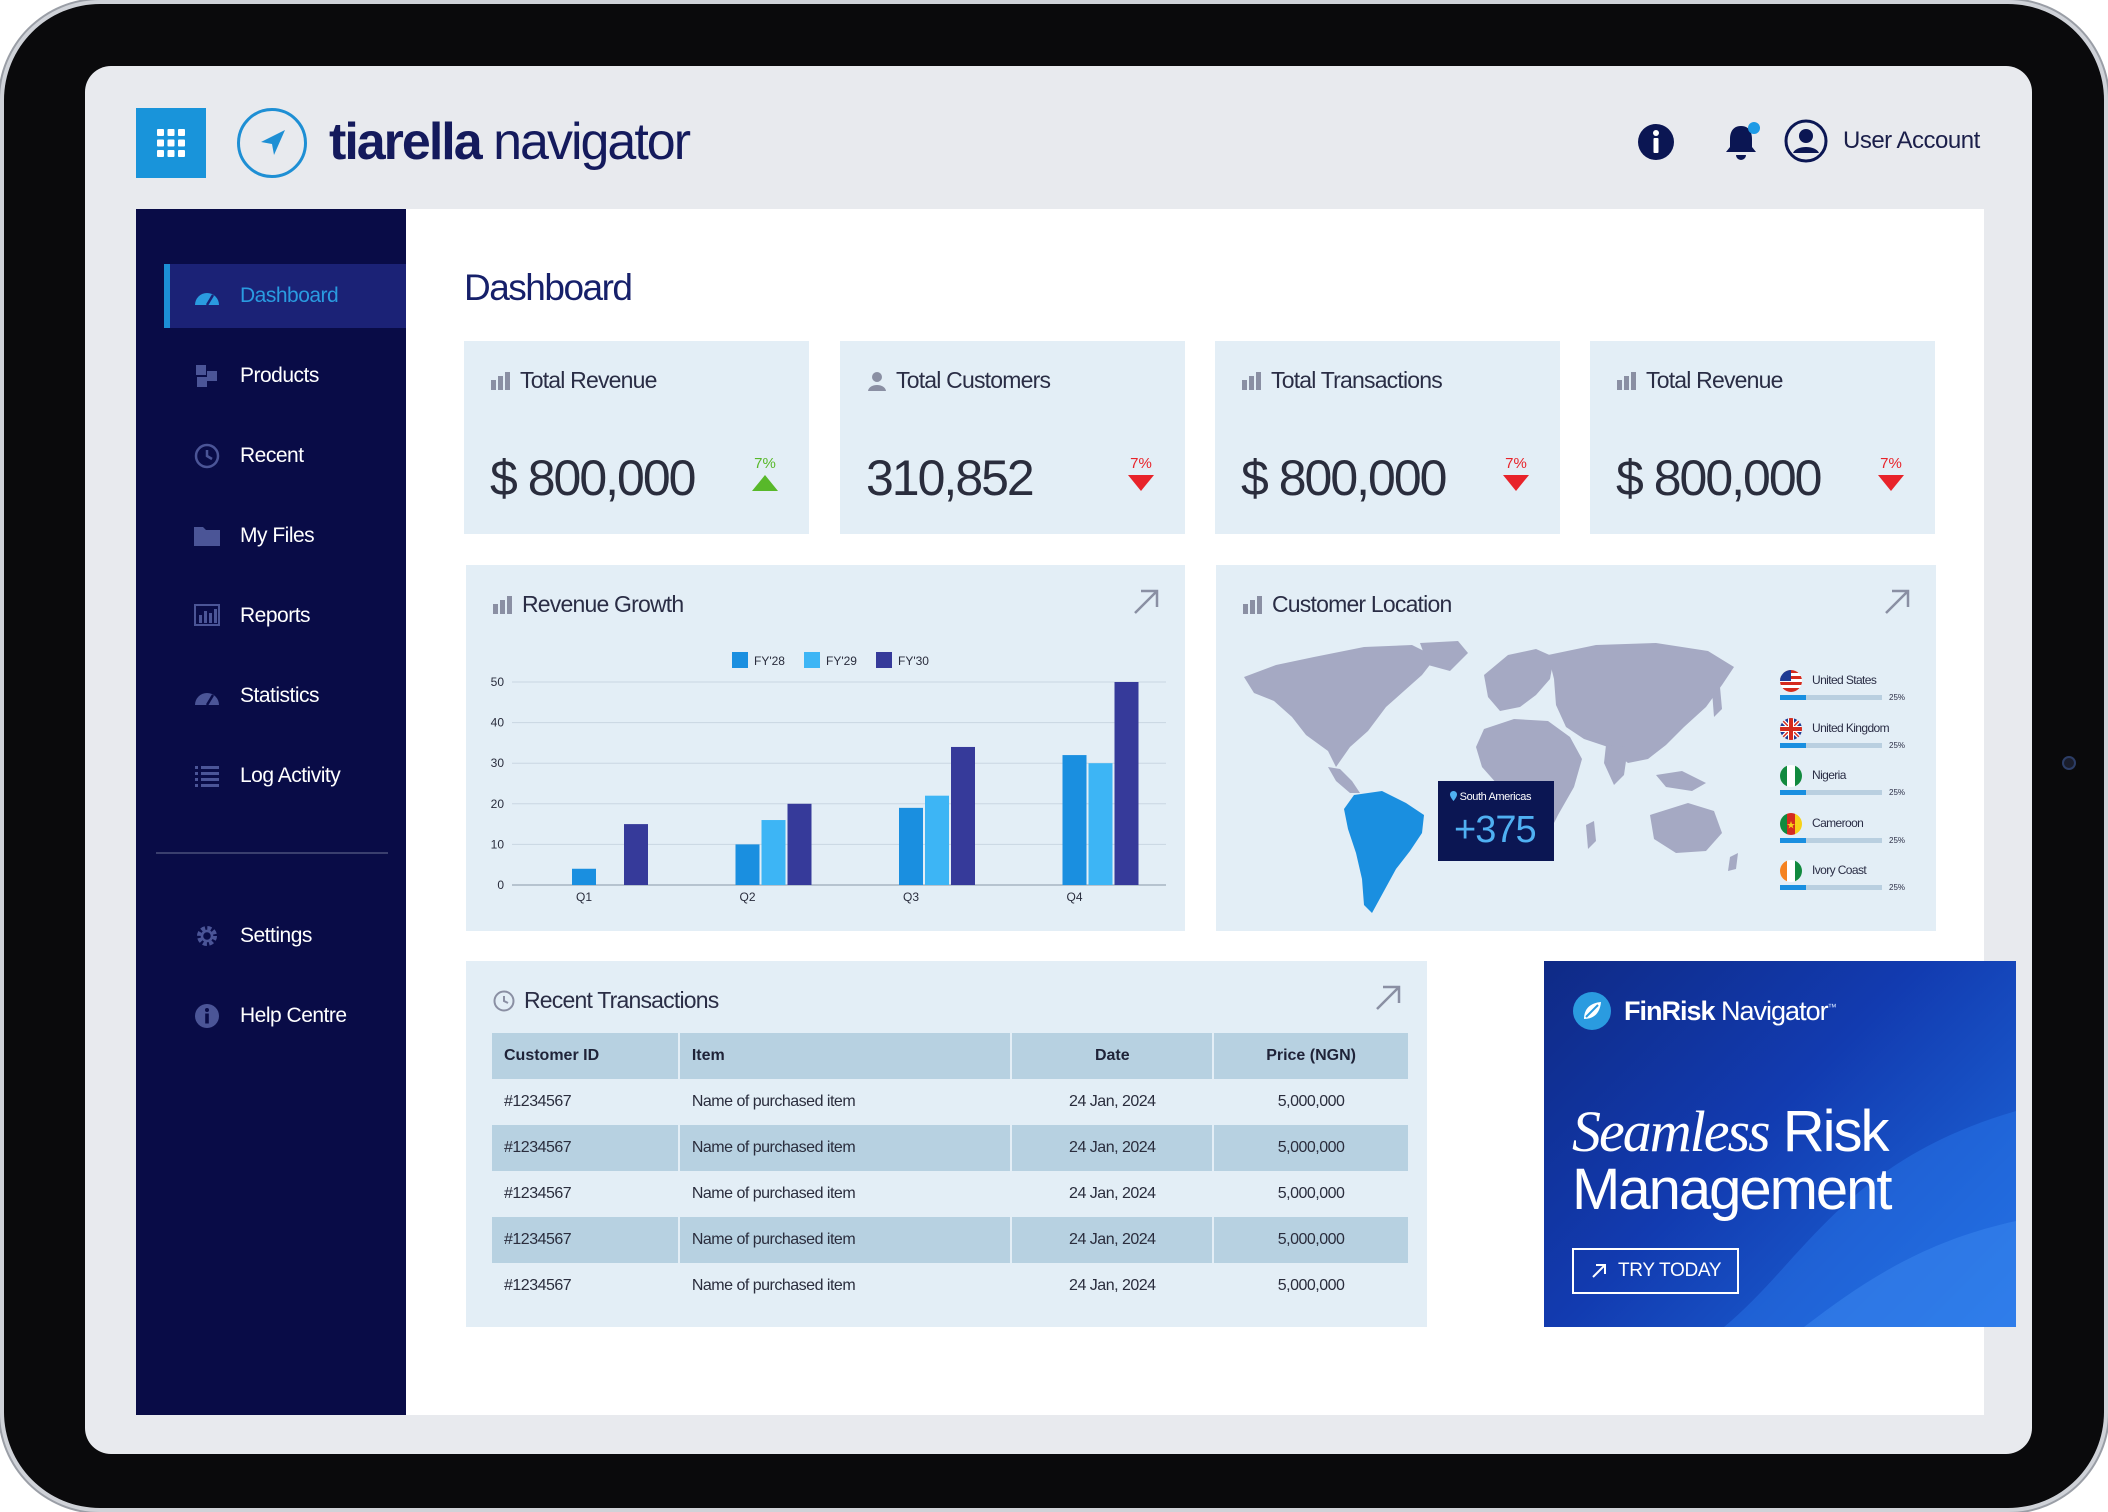 This screenshot has height=1512, width=2108. What do you see at coordinates (1113, 1056) in the screenshot?
I see `column-header-date: Date` at bounding box center [1113, 1056].